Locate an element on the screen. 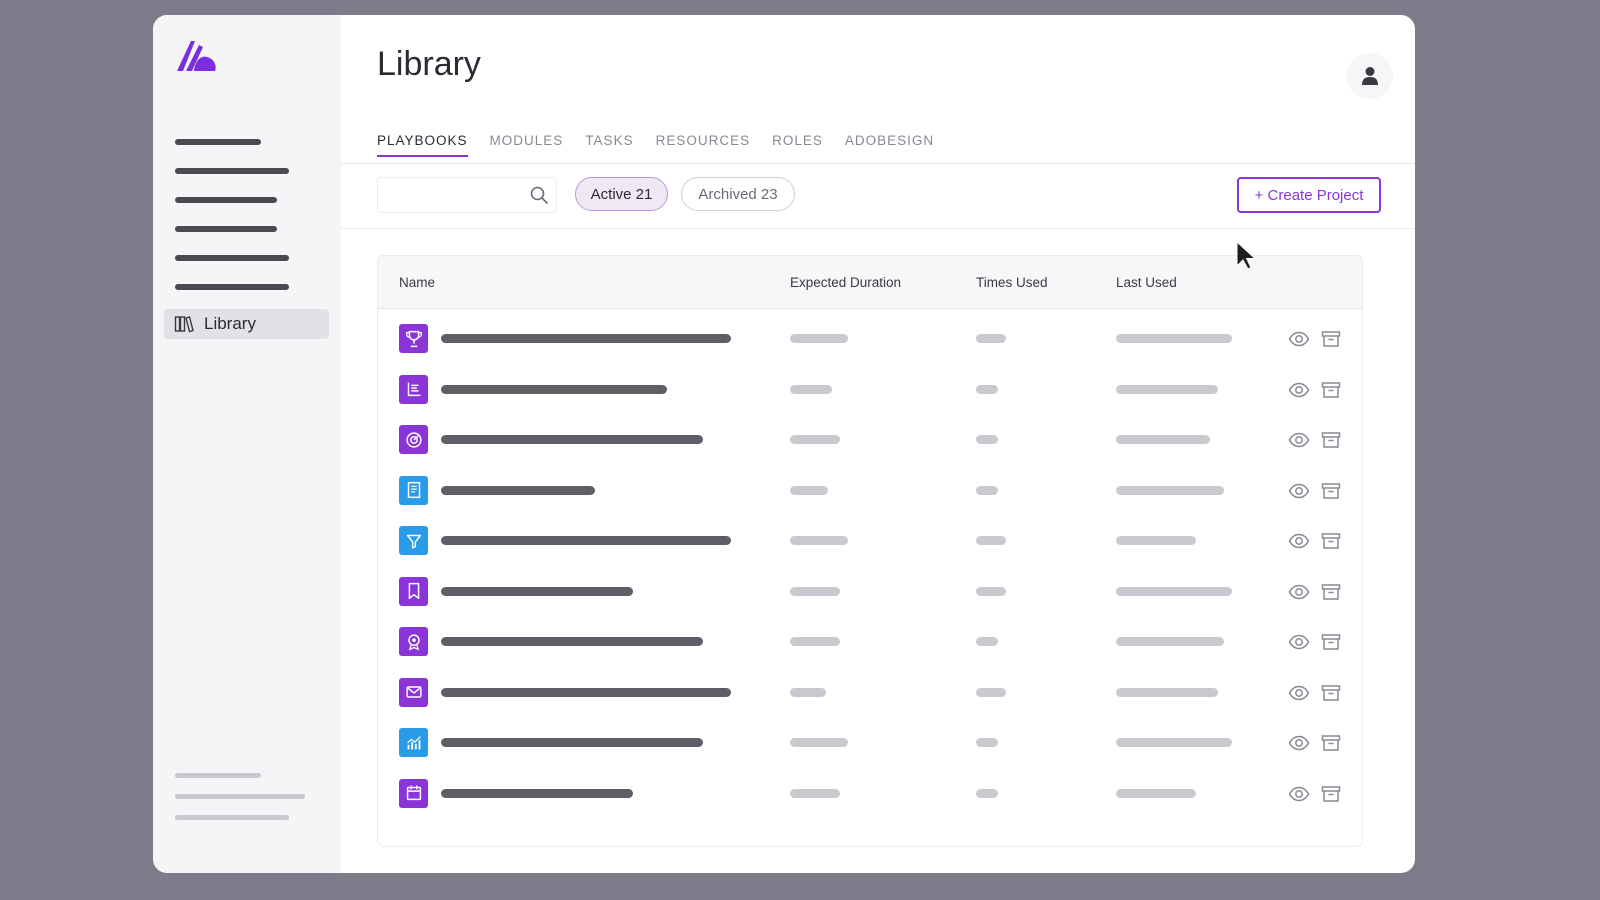 The width and height of the screenshot is (1600, 900). archived-filter-chip: Archived 23 is located at coordinates (738, 194).